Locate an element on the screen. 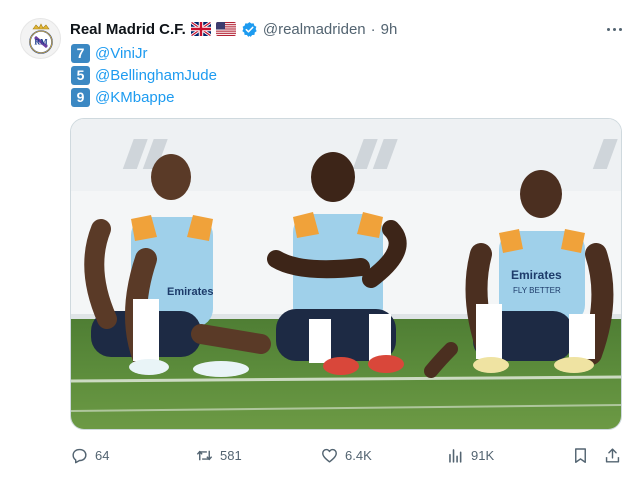  bookmark-button is located at coordinates (580, 455).